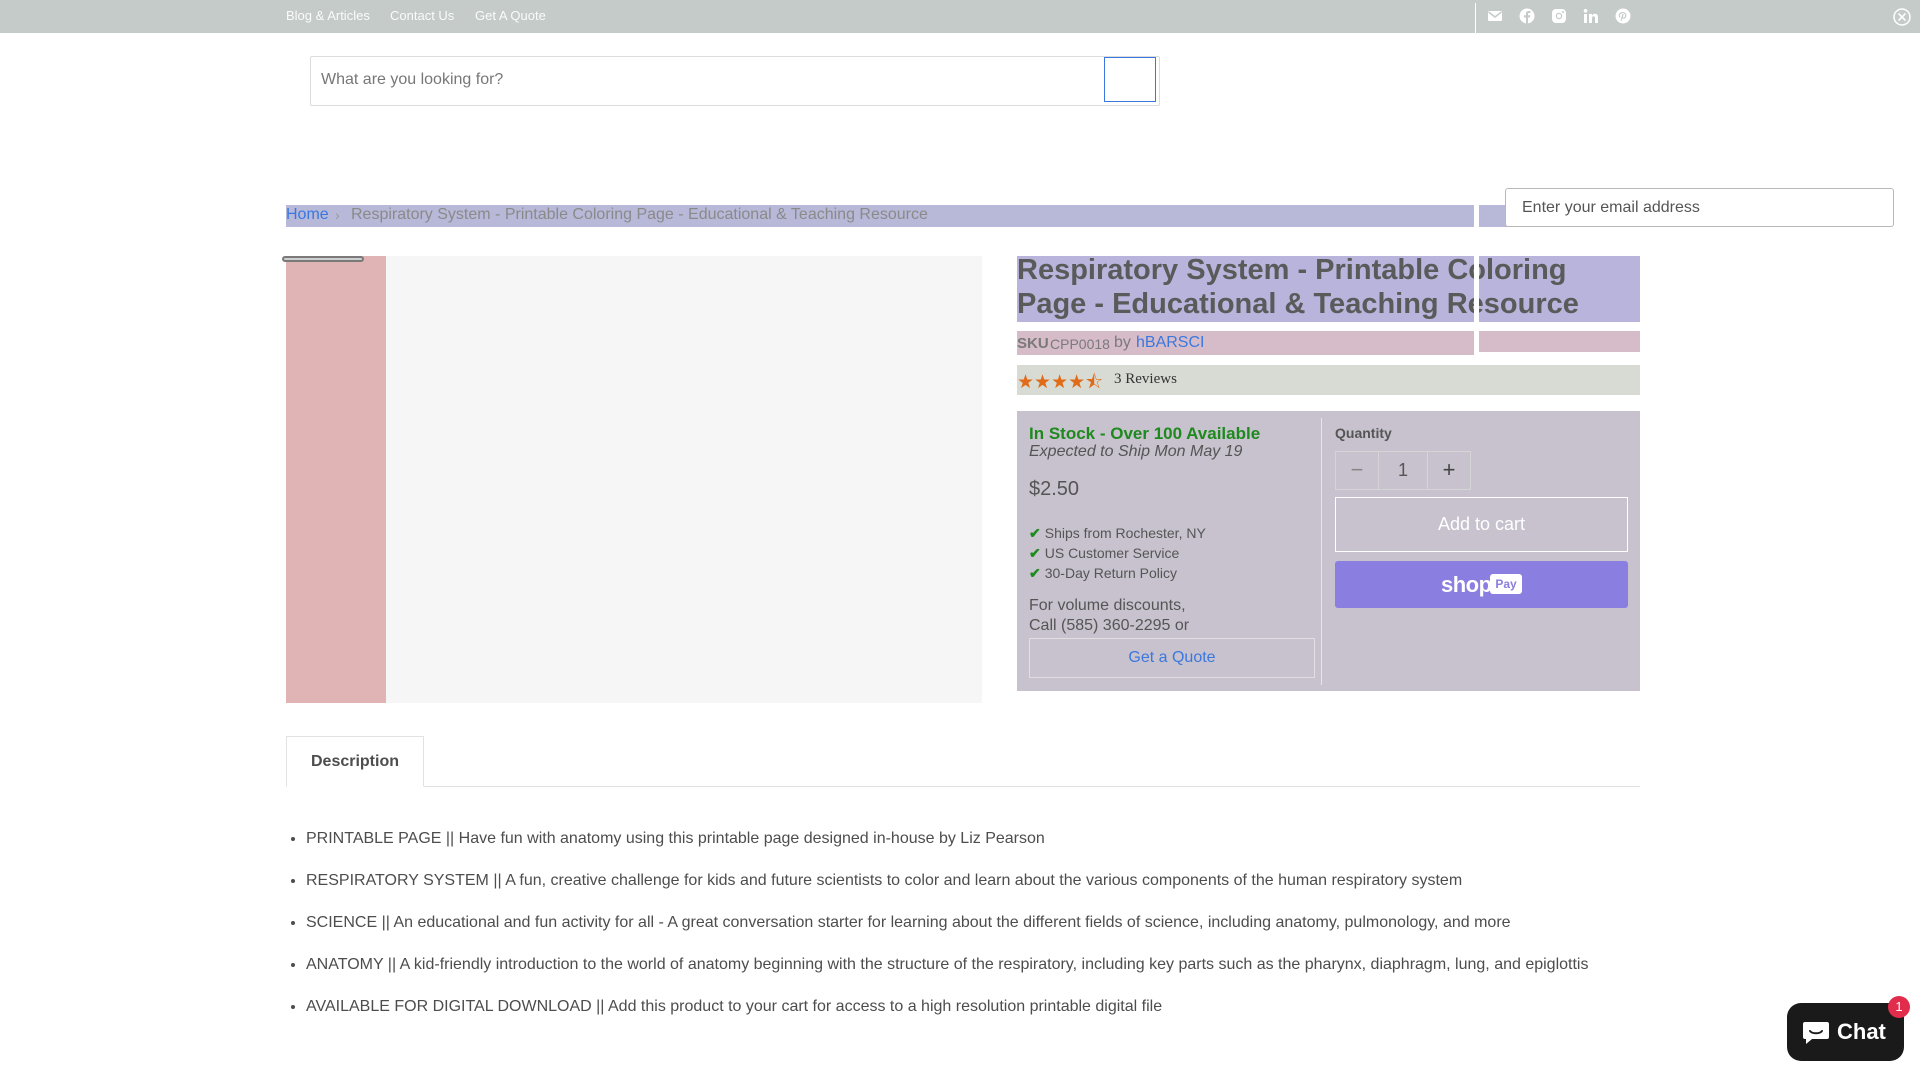 This screenshot has width=1920, height=1080. I want to click on shop-pay-label: shop, so click(1466, 584).